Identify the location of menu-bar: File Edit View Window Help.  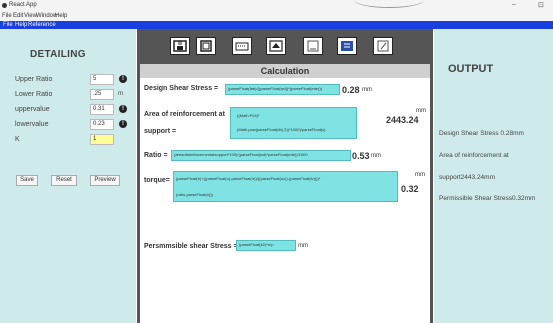
(276, 16).